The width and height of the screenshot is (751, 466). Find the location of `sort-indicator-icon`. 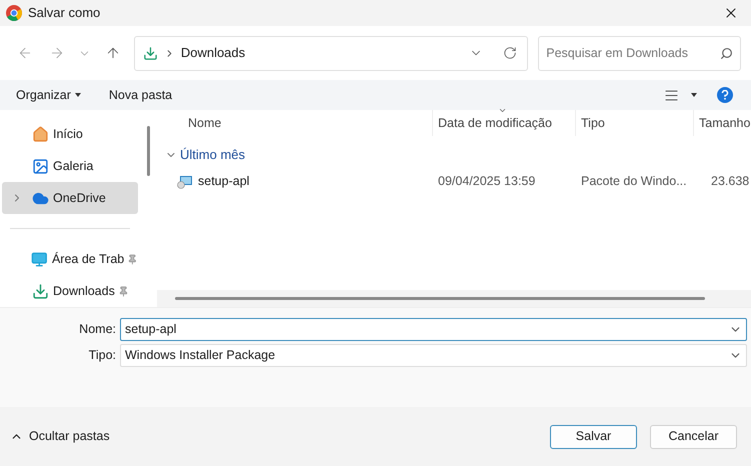

sort-indicator-icon is located at coordinates (502, 110).